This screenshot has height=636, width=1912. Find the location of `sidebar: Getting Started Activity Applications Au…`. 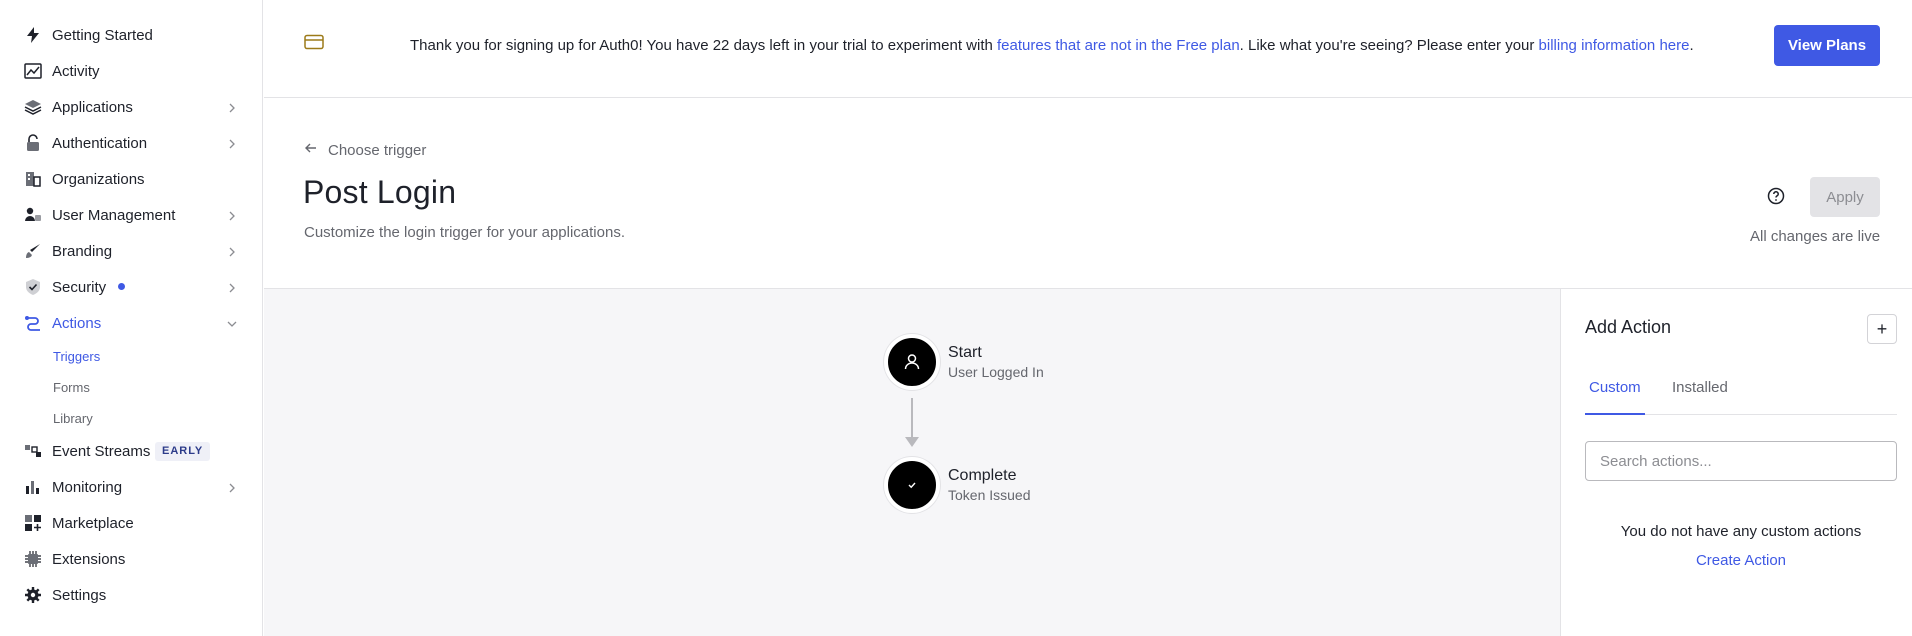

sidebar: Getting Started Activity Applications Au… is located at coordinates (131, 318).